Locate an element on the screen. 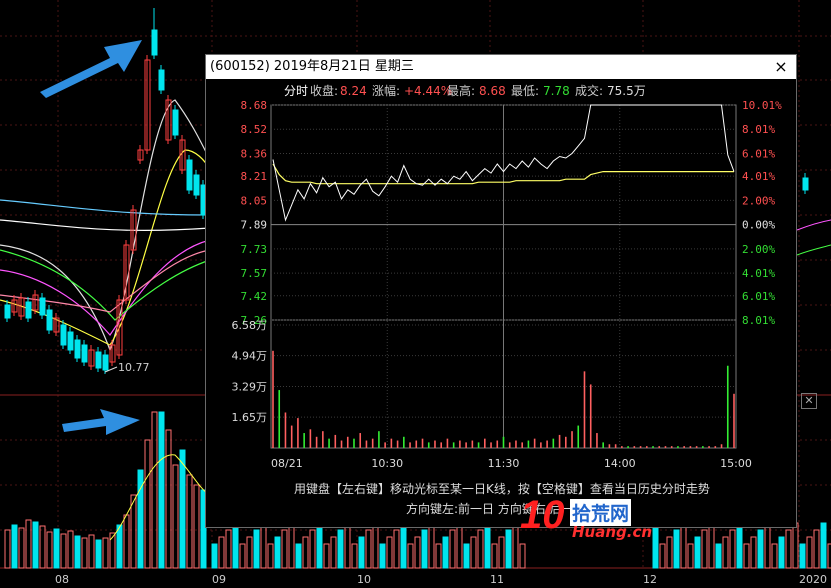  blue-arrow-icon is located at coordinates (91, 69).